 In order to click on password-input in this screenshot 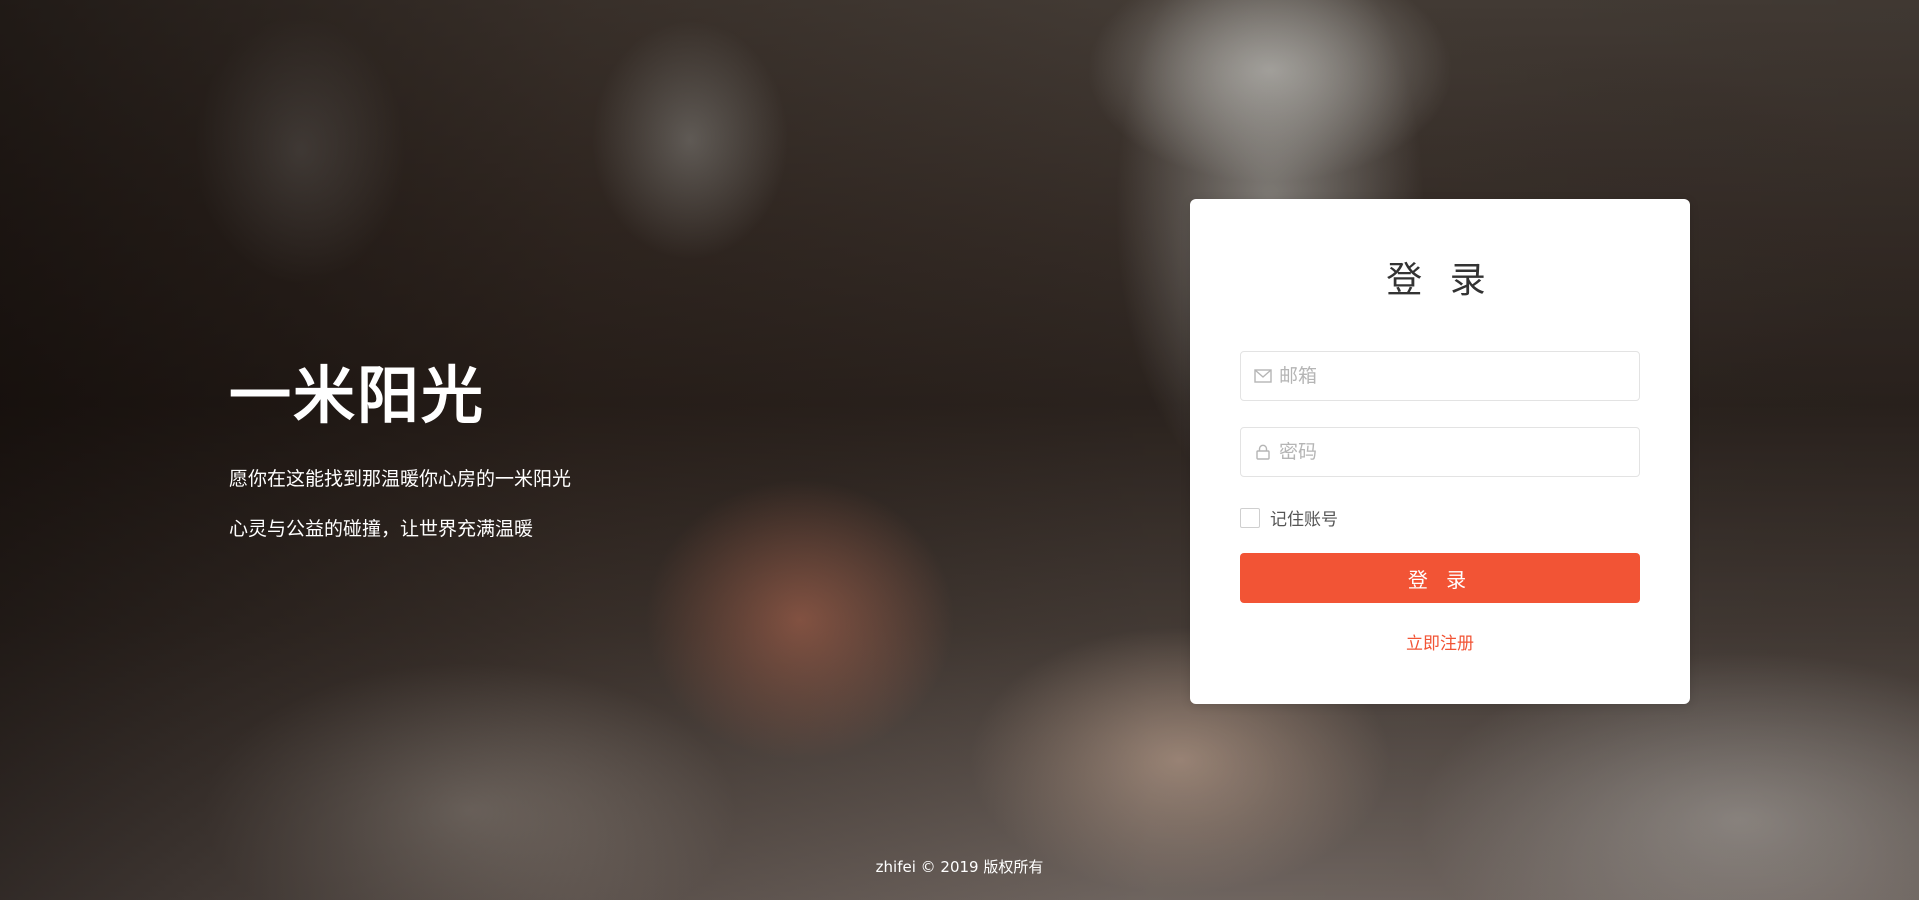, I will do `click(1459, 452)`.